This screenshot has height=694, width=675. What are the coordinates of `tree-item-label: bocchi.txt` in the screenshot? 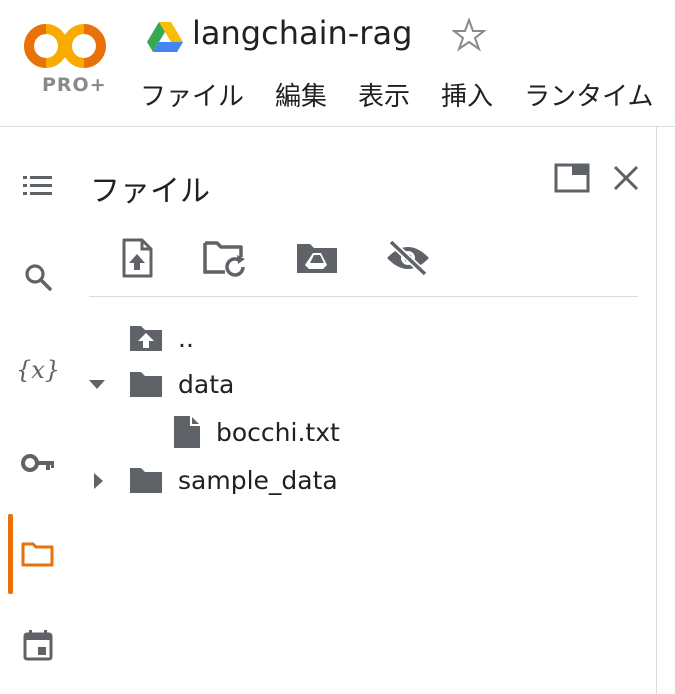 It's located at (278, 432).